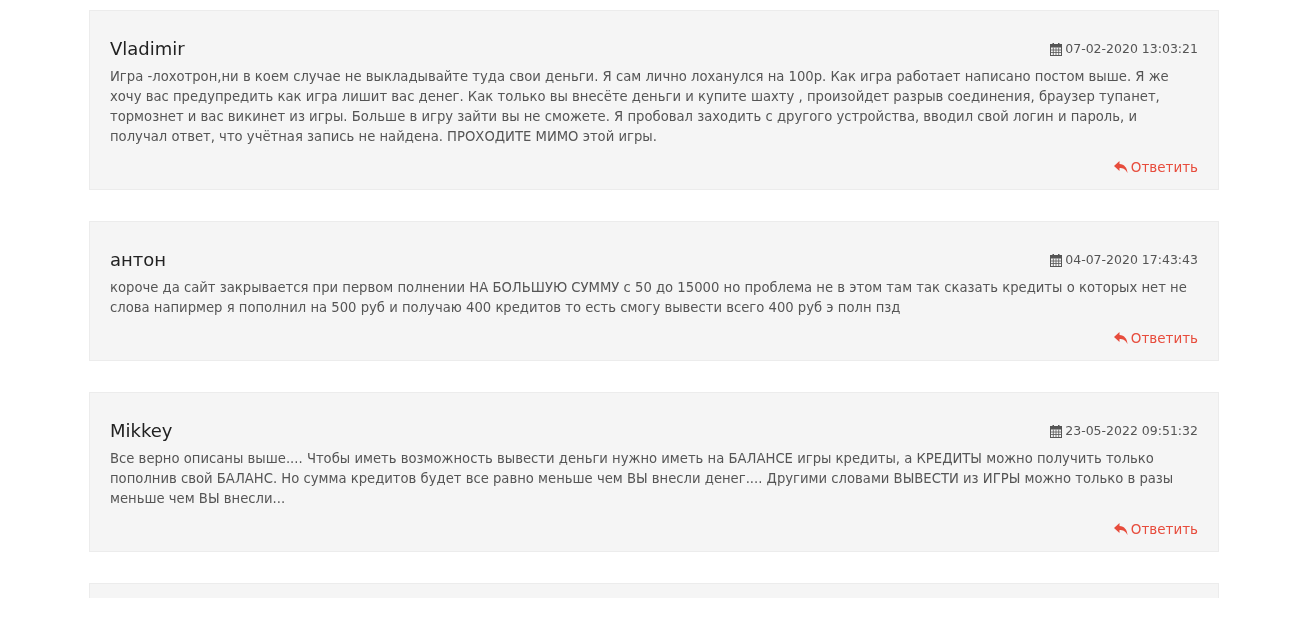 The height and width of the screenshot is (621, 1303). What do you see at coordinates (1131, 430) in the screenshot?
I see `comment-date: 23-05-2022 09:51:32` at bounding box center [1131, 430].